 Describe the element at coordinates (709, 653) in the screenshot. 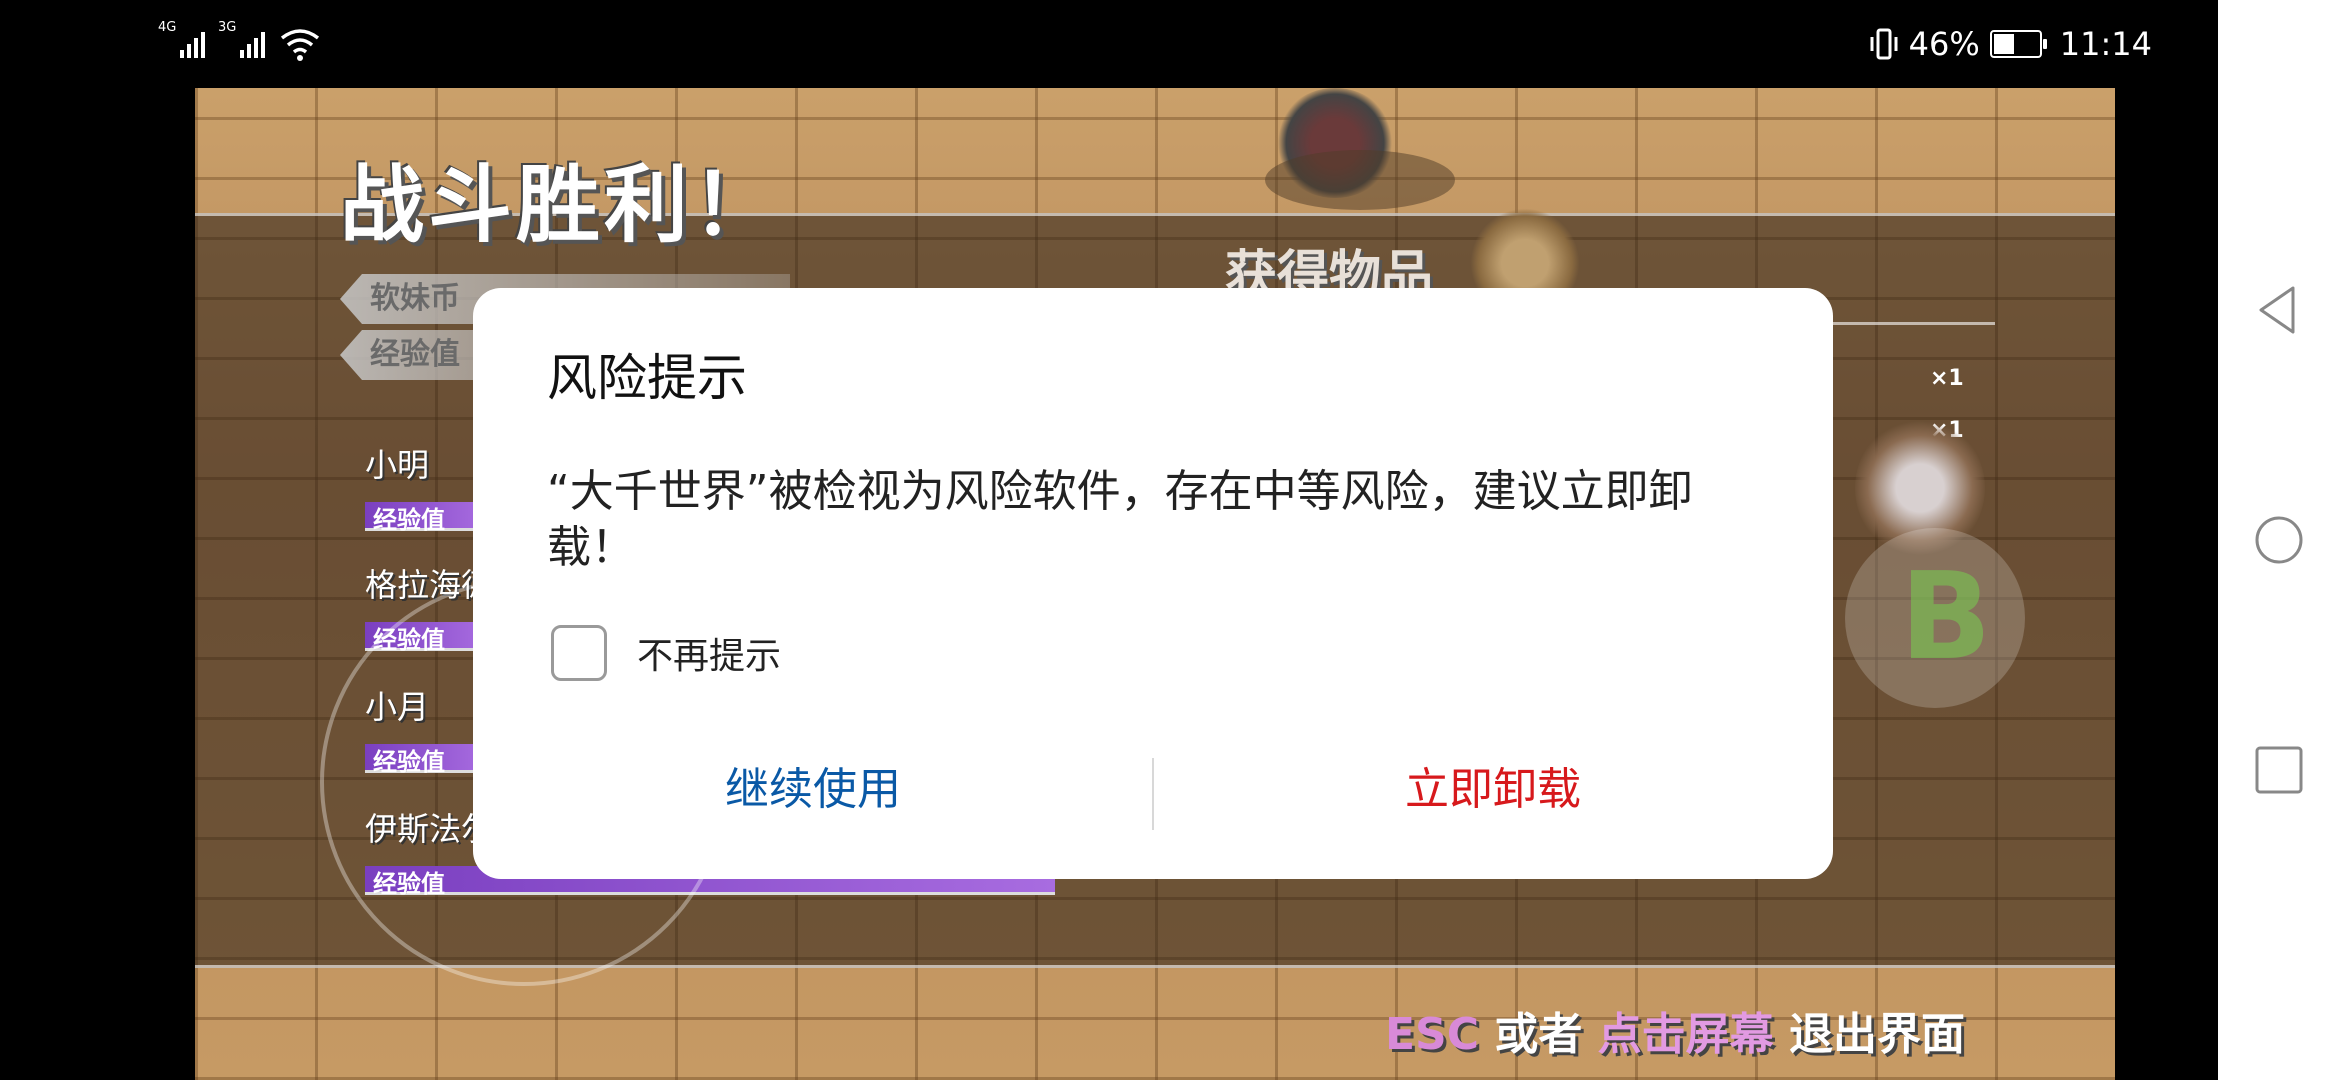

I see `dont-show-again-label: 不再提示` at that location.